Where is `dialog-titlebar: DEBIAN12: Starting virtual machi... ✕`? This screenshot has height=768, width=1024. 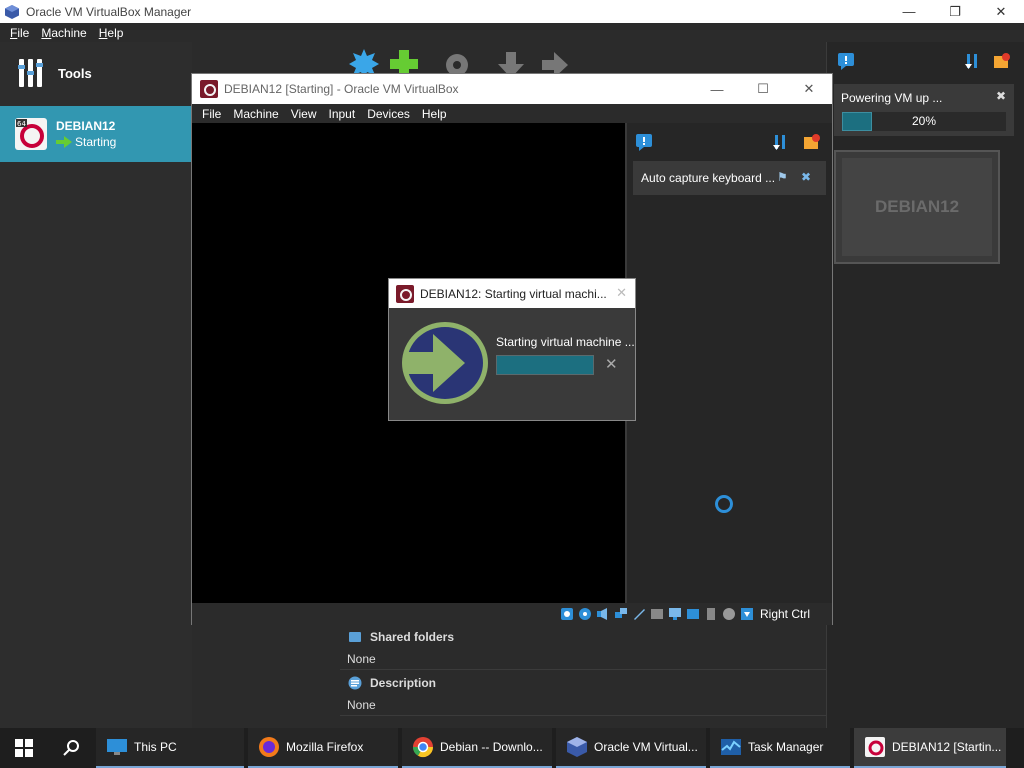
dialog-titlebar: DEBIAN12: Starting virtual machi... ✕ is located at coordinates (512, 293).